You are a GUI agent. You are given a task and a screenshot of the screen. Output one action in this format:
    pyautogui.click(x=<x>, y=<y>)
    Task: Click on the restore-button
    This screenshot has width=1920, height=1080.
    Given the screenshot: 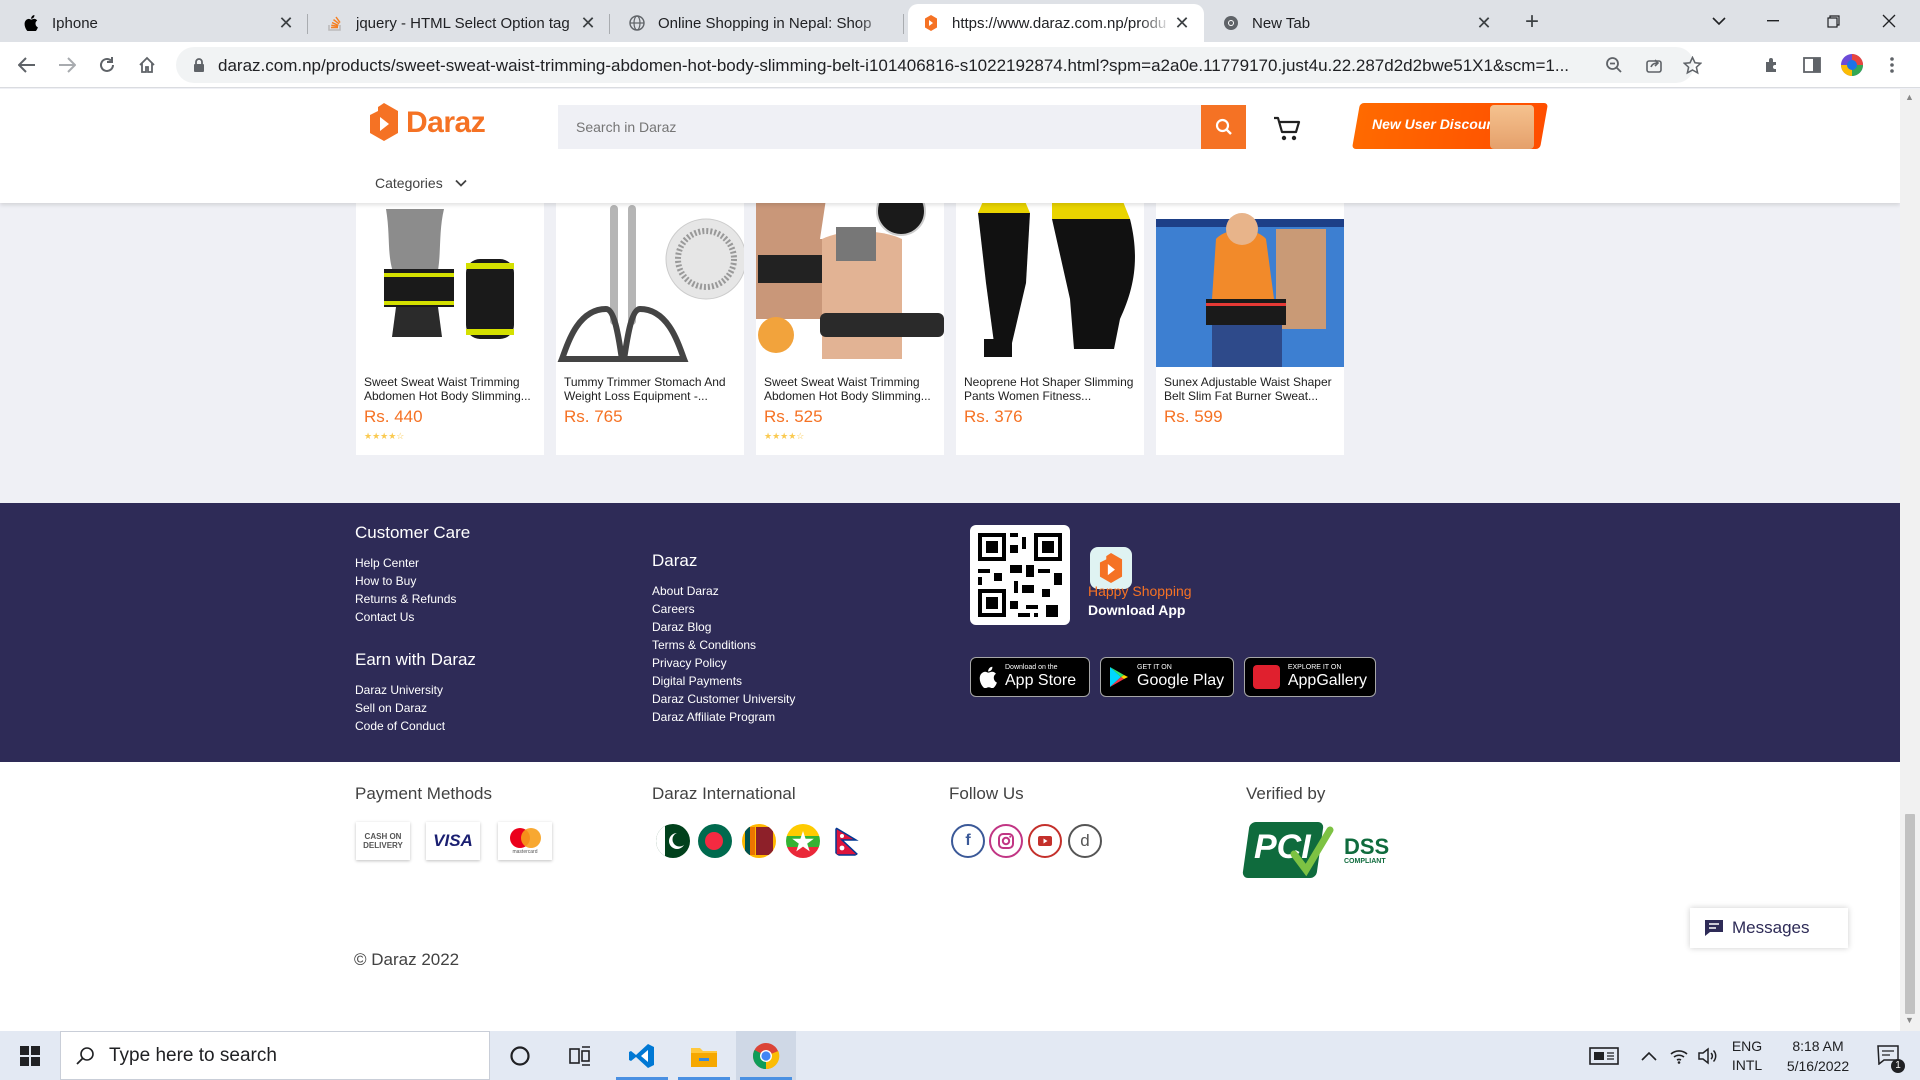 What is the action you would take?
    pyautogui.click(x=1833, y=21)
    